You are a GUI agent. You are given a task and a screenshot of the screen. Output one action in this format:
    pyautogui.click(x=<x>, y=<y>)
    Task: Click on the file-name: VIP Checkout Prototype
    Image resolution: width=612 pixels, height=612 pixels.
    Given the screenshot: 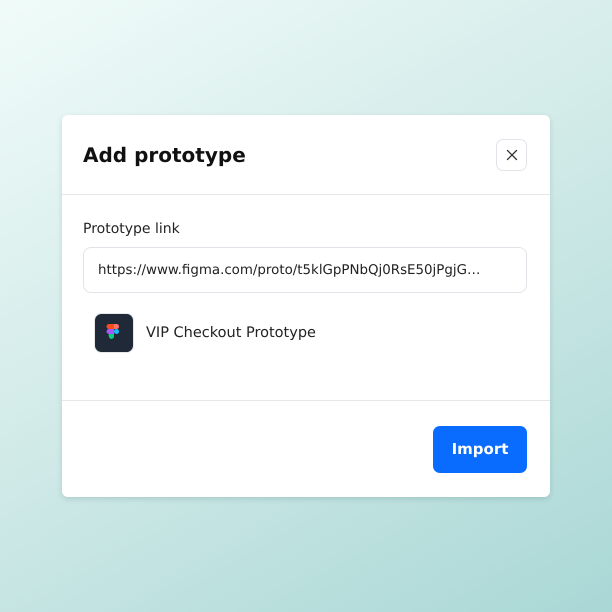 What is the action you would take?
    pyautogui.click(x=231, y=333)
    